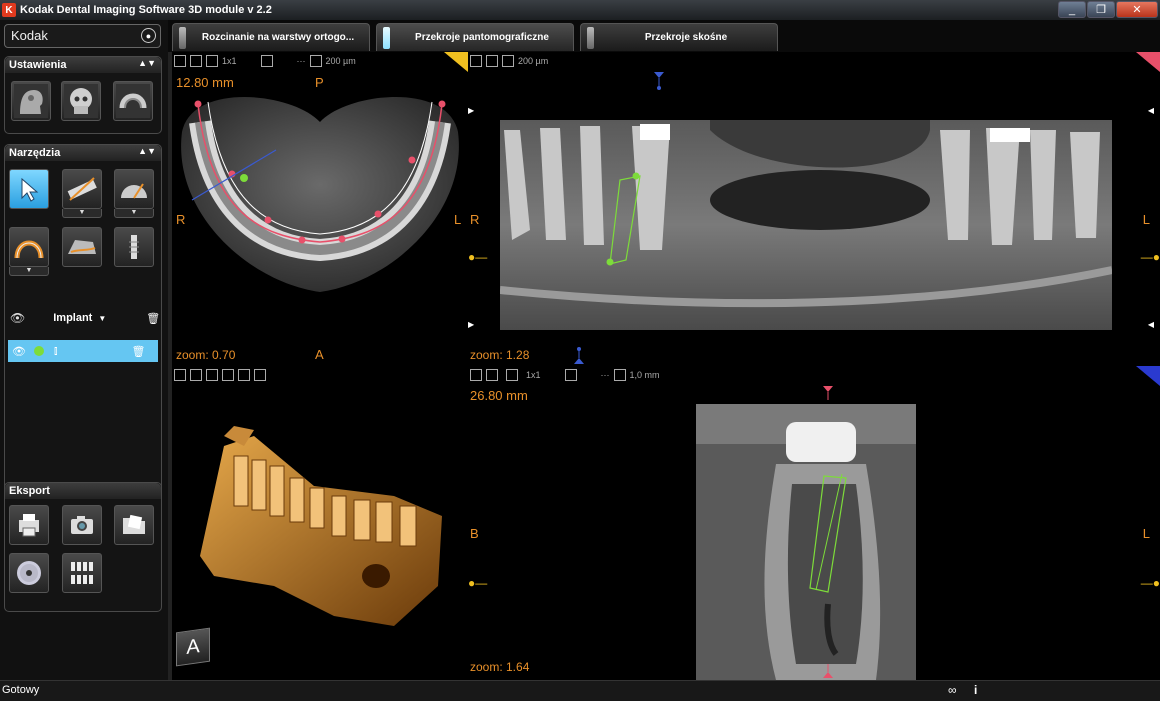  I want to click on tab-label: Przekroje pantomograficzne, so click(482, 37).